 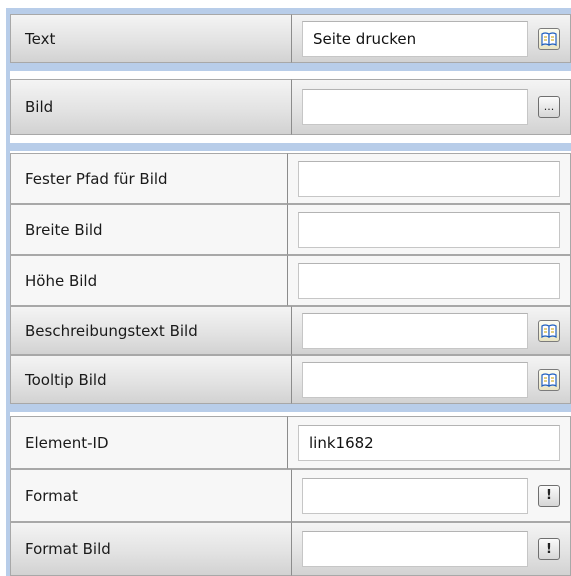 What do you see at coordinates (149, 229) in the screenshot?
I see `property-label: Breite Bild` at bounding box center [149, 229].